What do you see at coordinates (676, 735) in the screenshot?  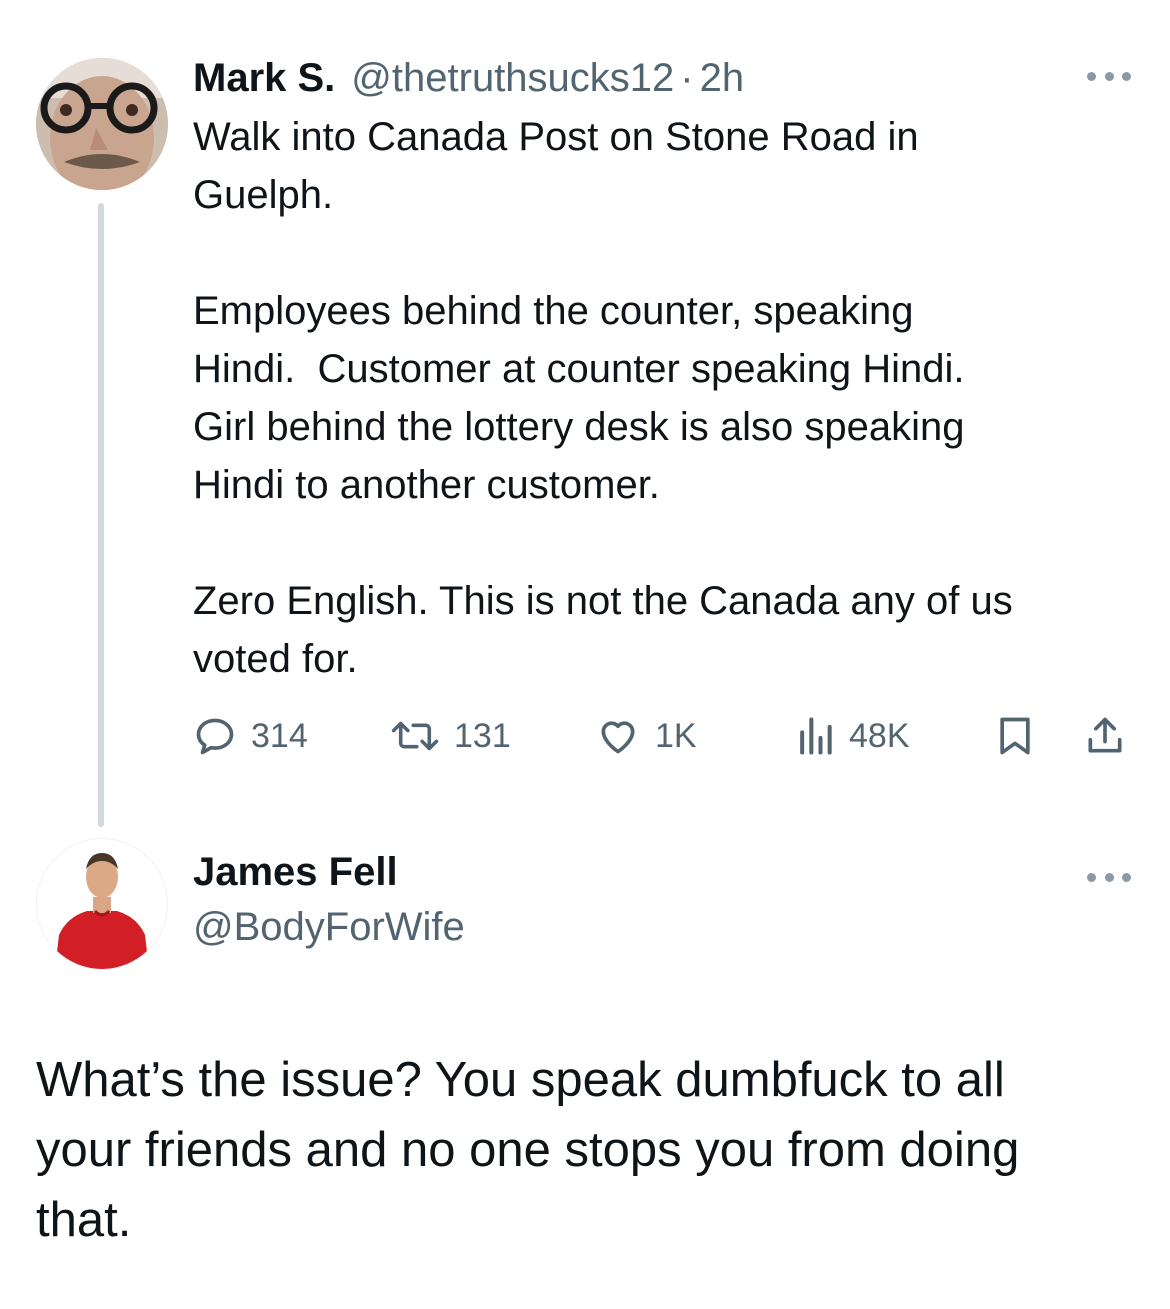 I see `like-count: 1K` at bounding box center [676, 735].